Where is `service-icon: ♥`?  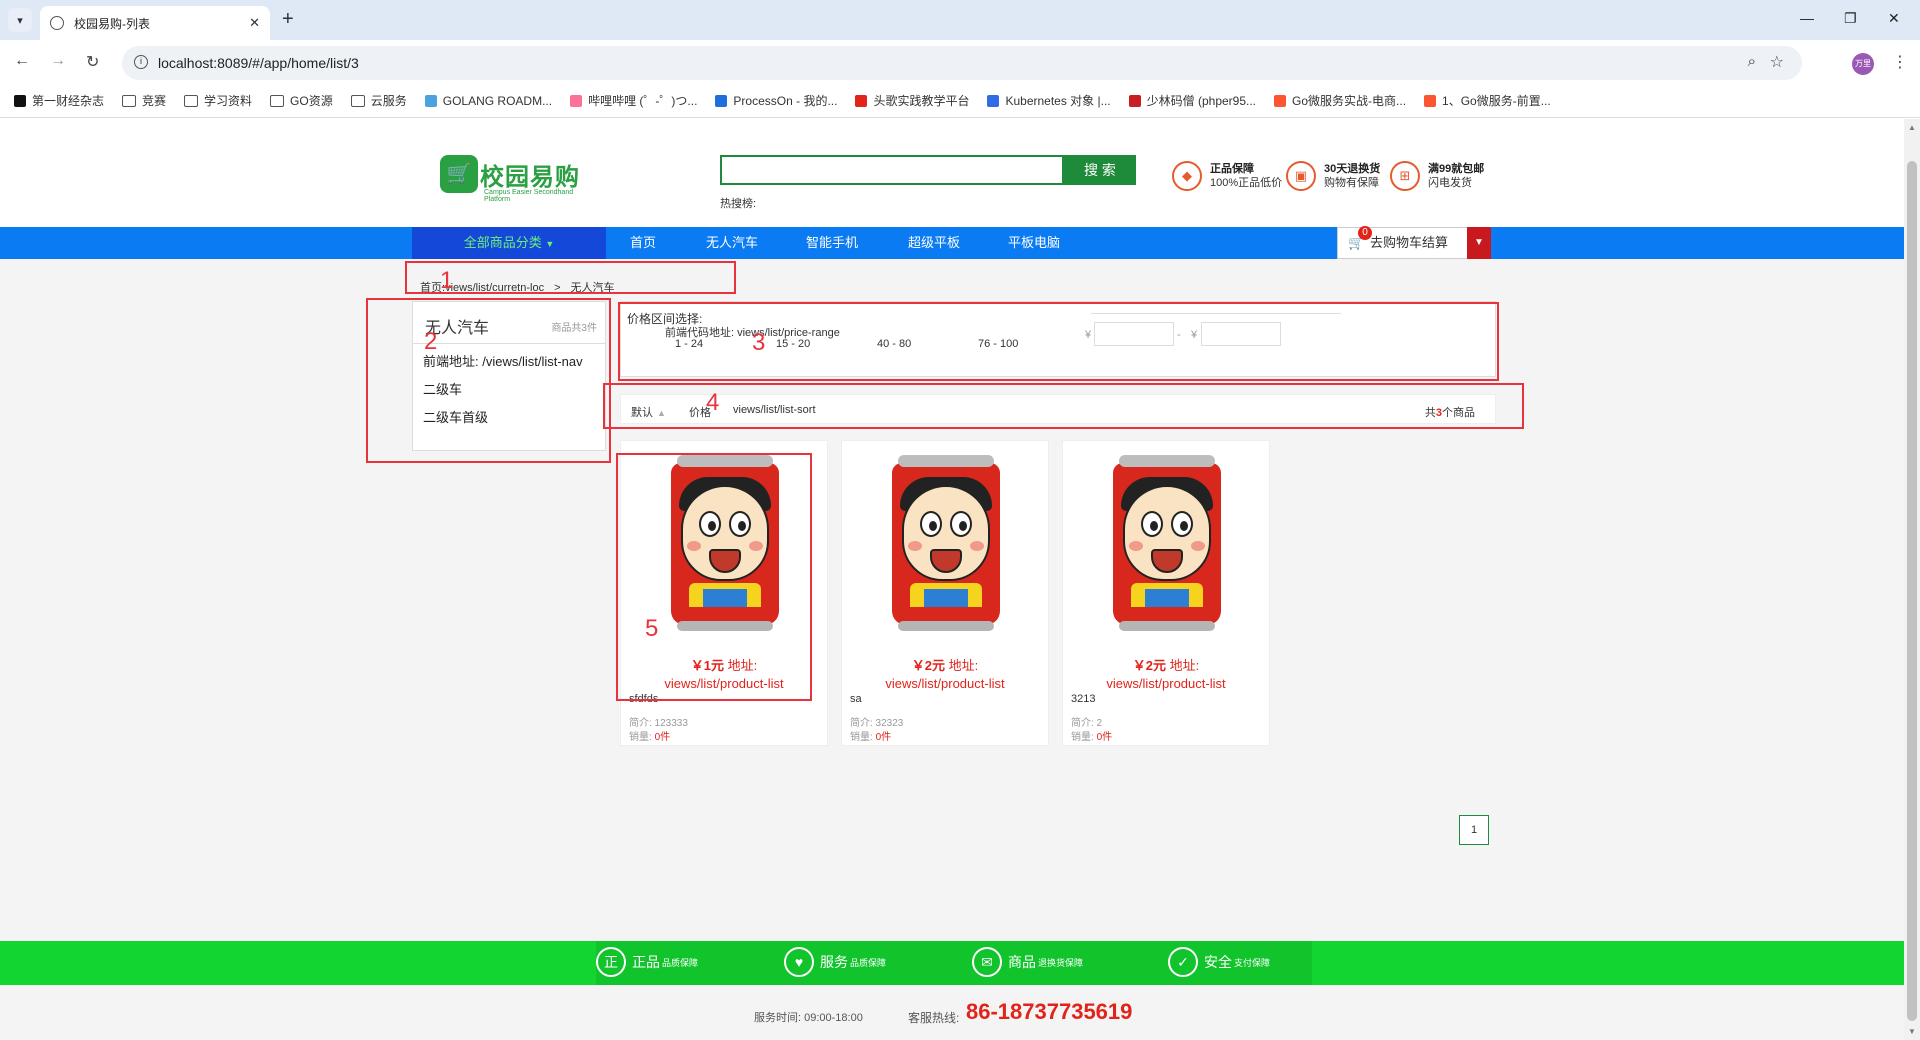 service-icon: ♥ is located at coordinates (799, 962).